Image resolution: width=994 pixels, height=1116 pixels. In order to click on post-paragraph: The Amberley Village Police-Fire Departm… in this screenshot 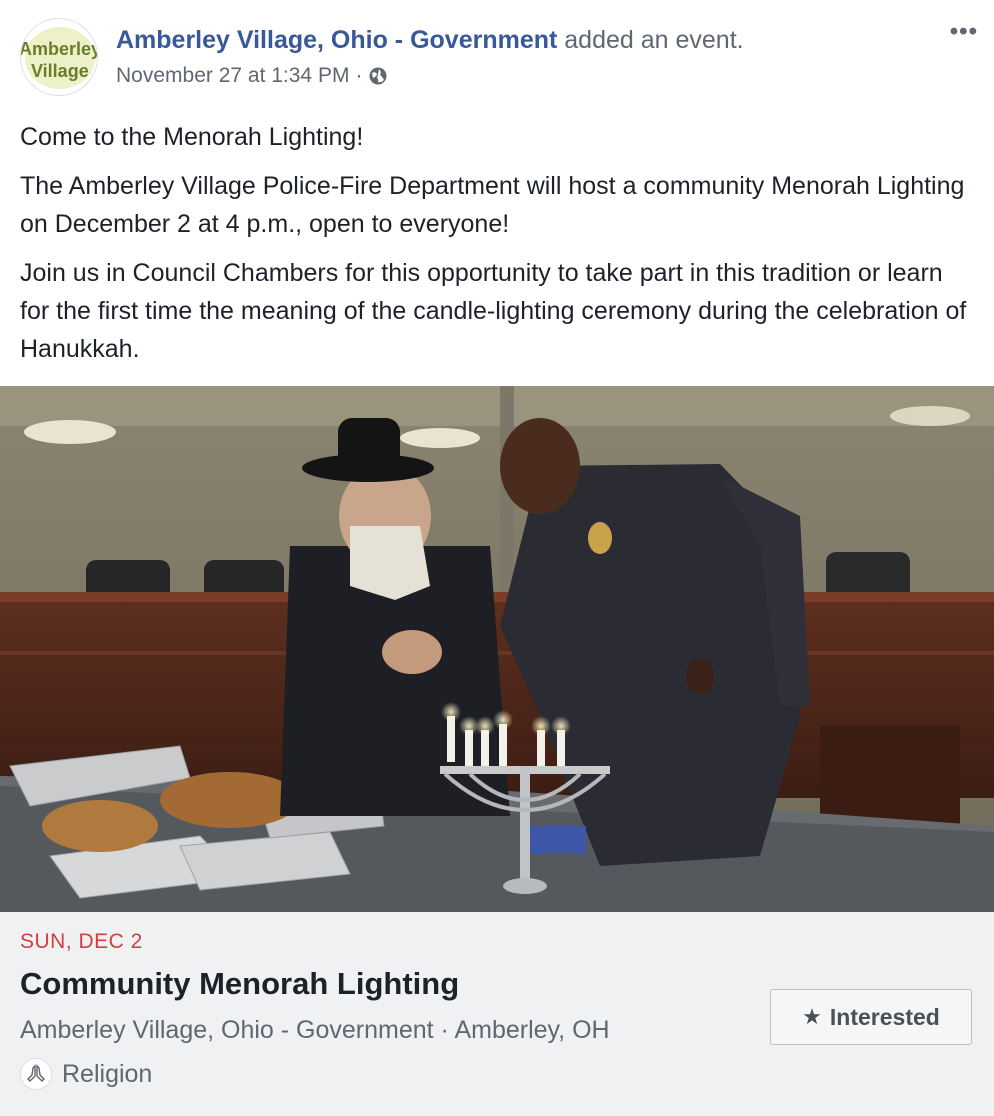, I will do `click(492, 205)`.